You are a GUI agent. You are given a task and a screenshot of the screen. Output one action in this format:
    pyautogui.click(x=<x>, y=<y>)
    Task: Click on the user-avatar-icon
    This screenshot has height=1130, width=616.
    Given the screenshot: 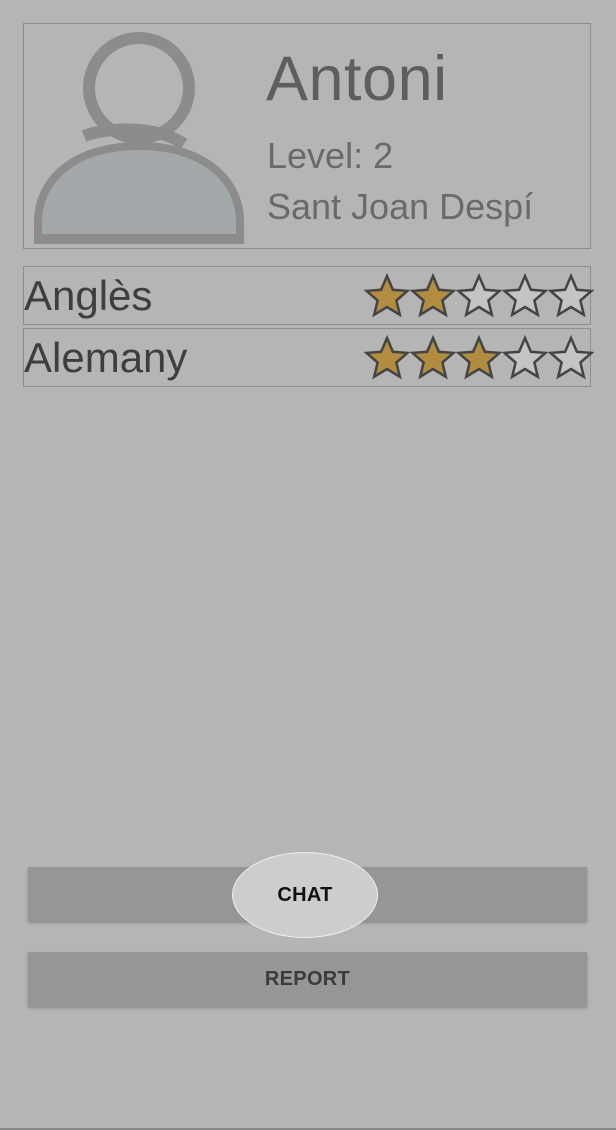 What is the action you would take?
    pyautogui.click(x=139, y=138)
    